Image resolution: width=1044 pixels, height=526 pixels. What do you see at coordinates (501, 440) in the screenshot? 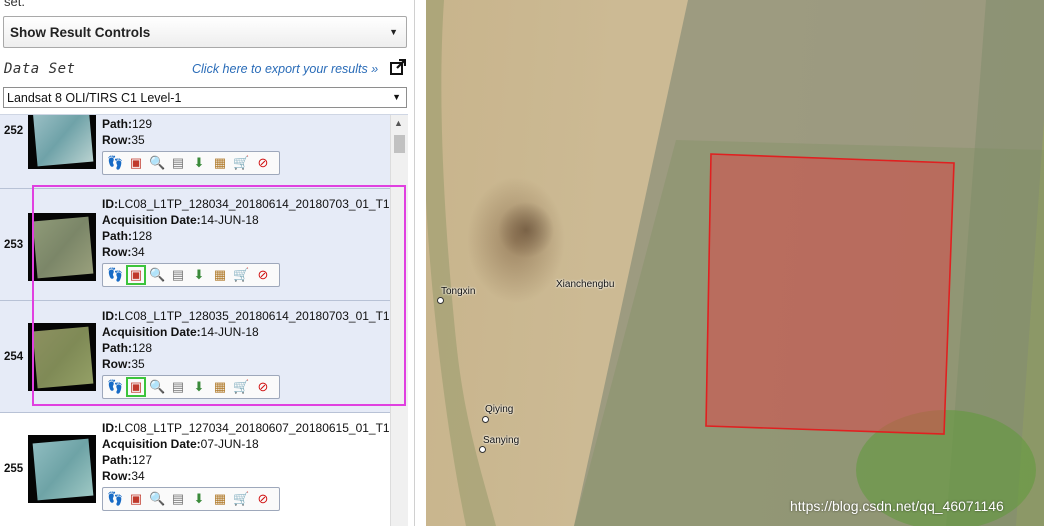
I see `city-label-sanying: Sanying` at bounding box center [501, 440].